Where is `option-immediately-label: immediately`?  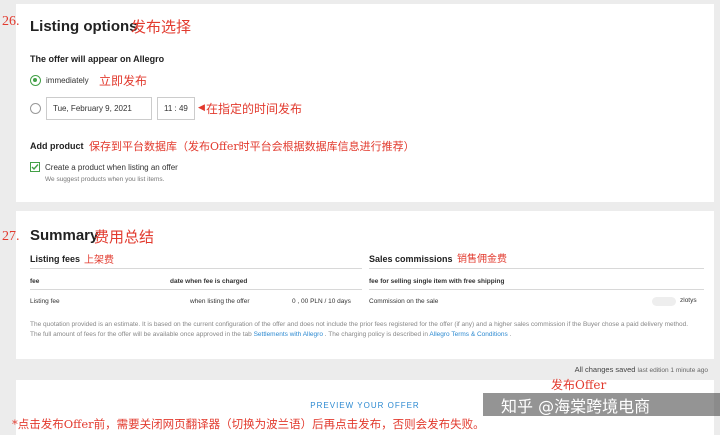
option-immediately-label: immediately is located at coordinates (67, 80).